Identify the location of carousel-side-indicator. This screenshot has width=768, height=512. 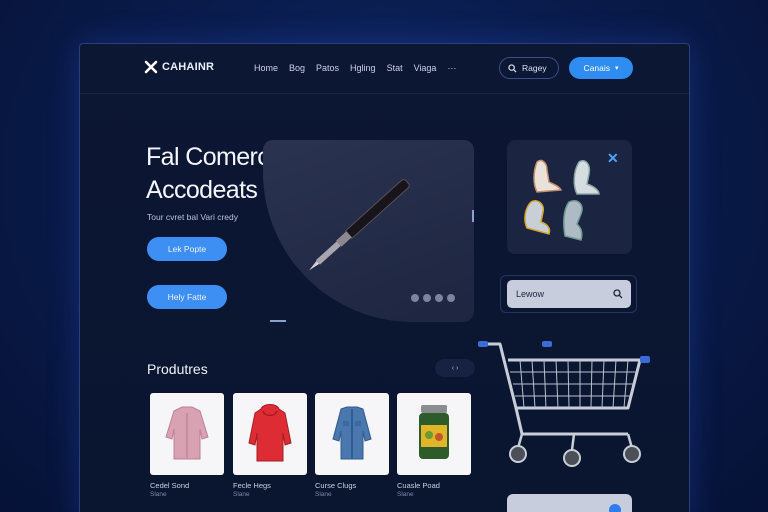
(473, 216).